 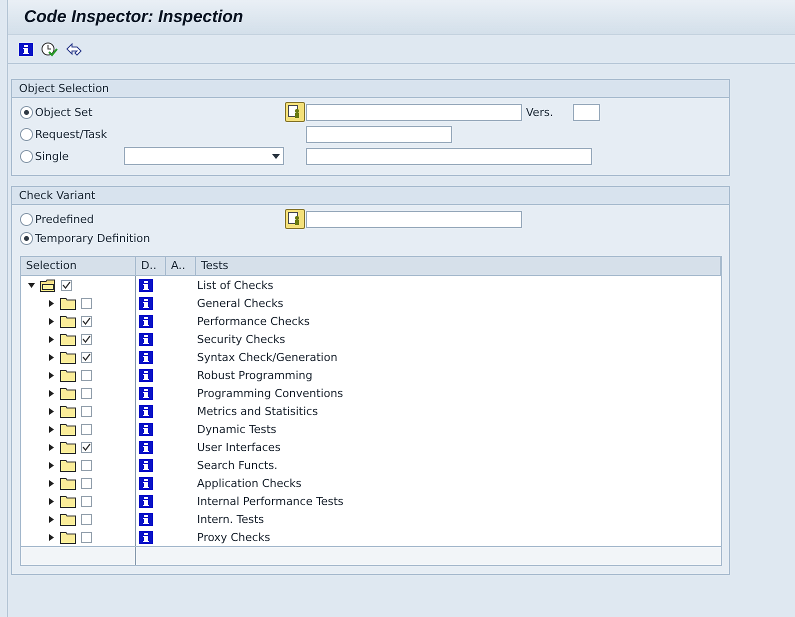 I want to click on version-field, so click(x=586, y=112).